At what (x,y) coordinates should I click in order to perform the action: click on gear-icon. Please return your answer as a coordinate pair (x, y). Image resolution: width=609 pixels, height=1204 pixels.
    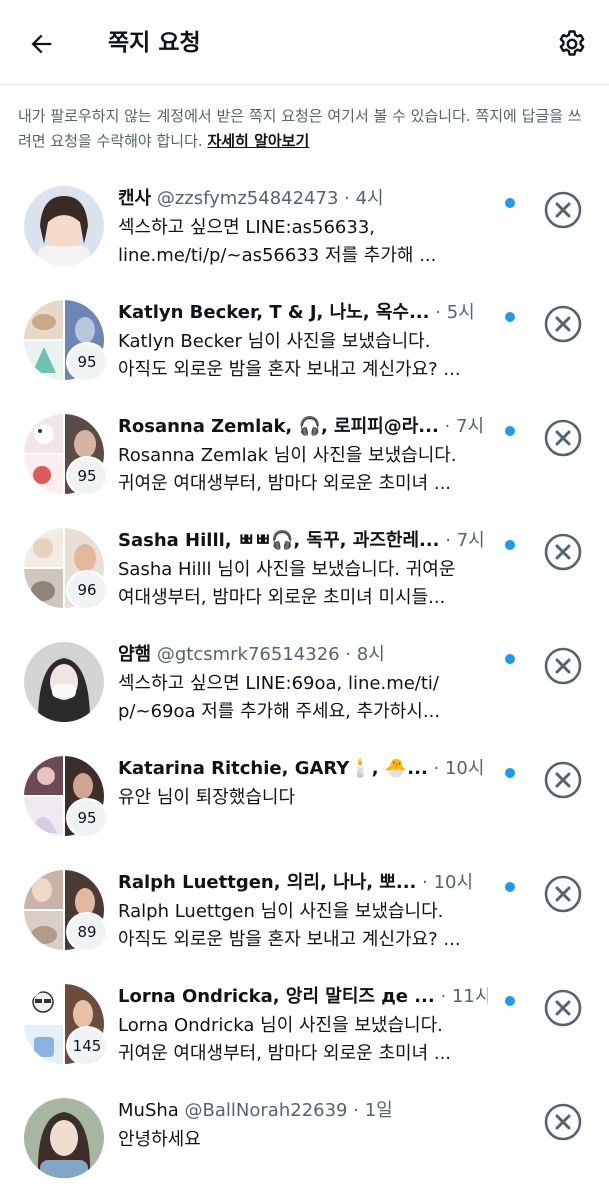
    Looking at the image, I should click on (572, 43).